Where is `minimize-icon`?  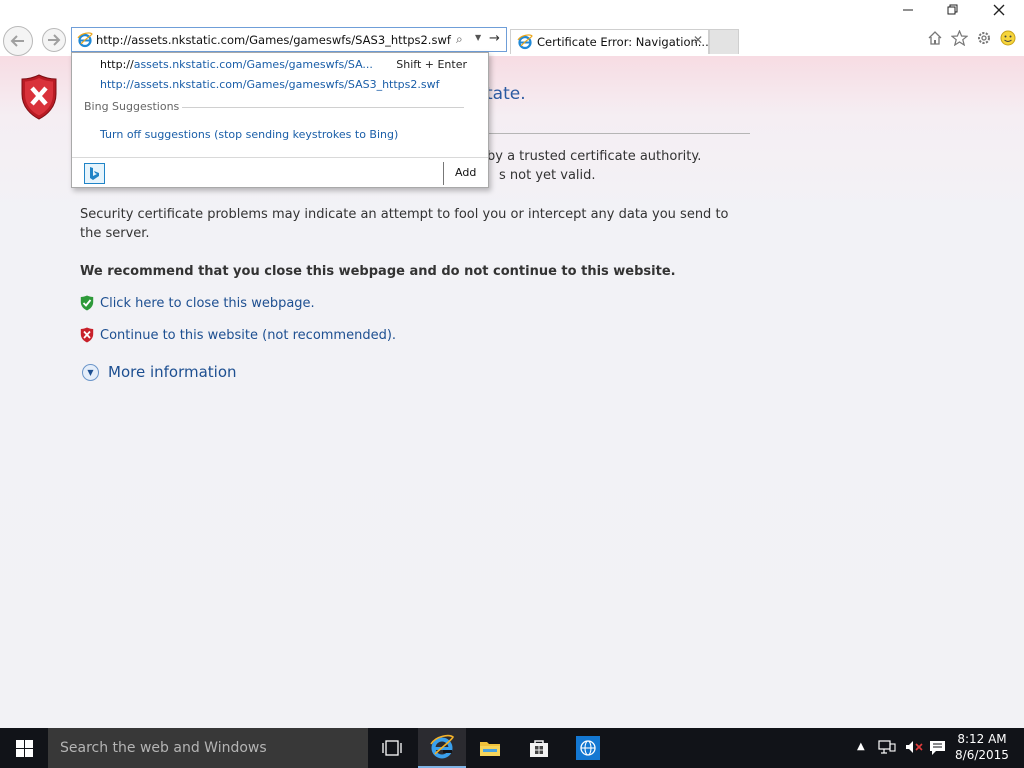 minimize-icon is located at coordinates (908, 10).